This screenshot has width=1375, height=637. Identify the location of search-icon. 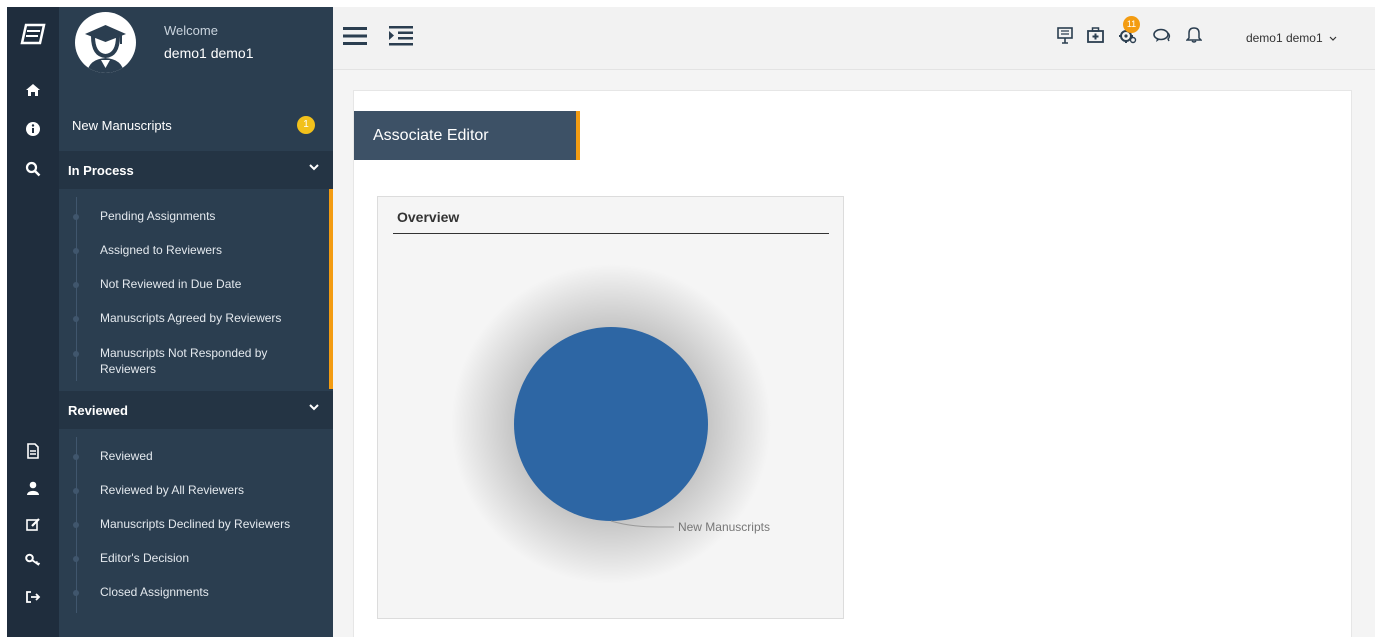
(33, 172).